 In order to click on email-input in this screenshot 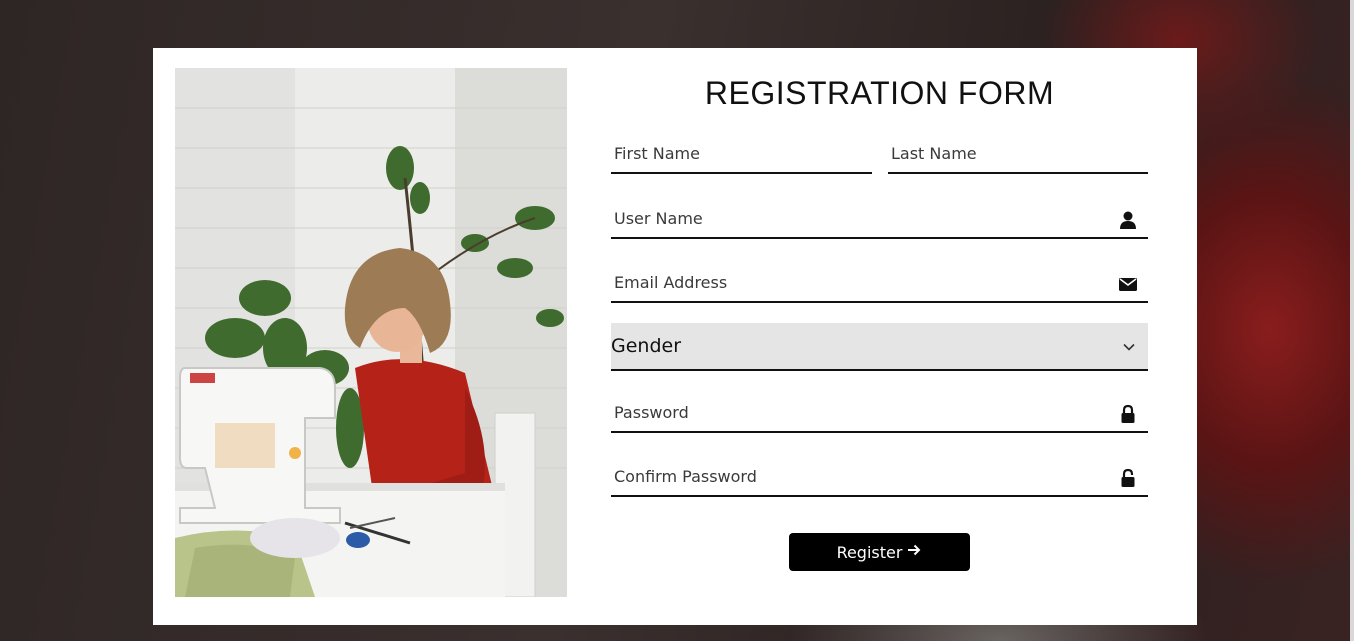, I will do `click(879, 282)`.